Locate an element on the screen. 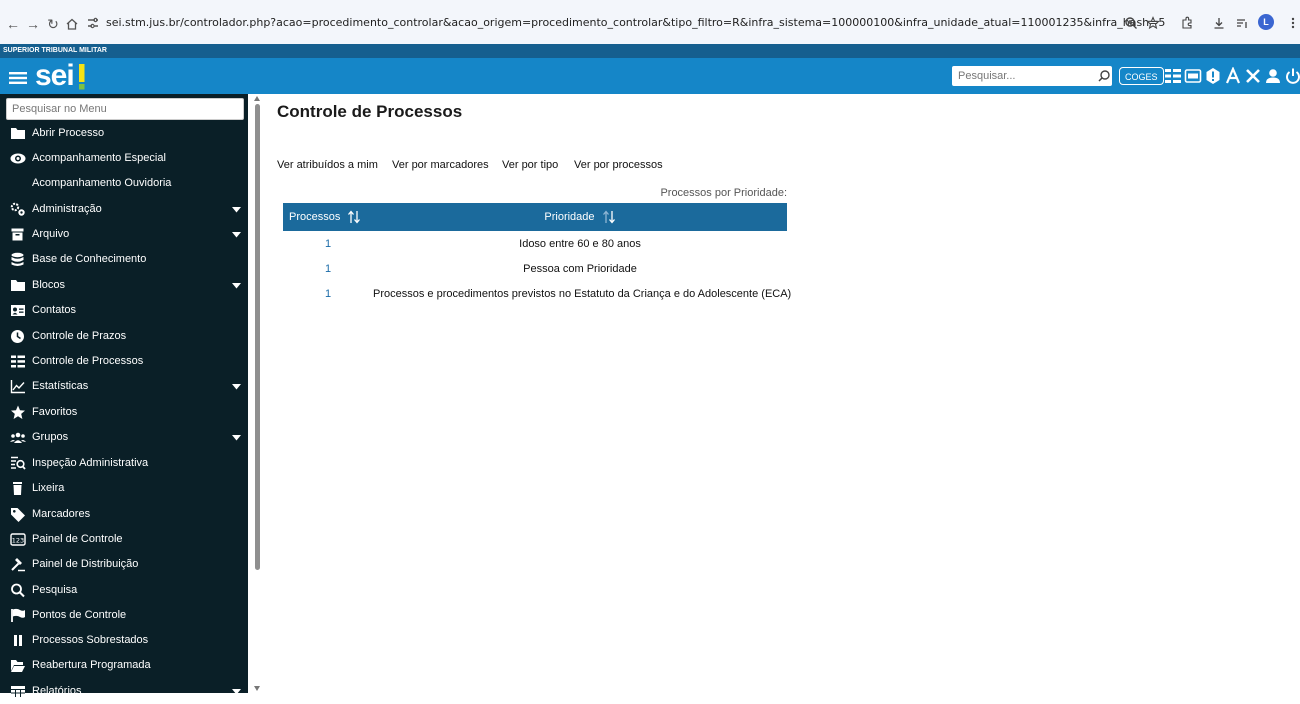  sidebar-item-reabertura-programada: Reabertura Programada is located at coordinates (124, 665).